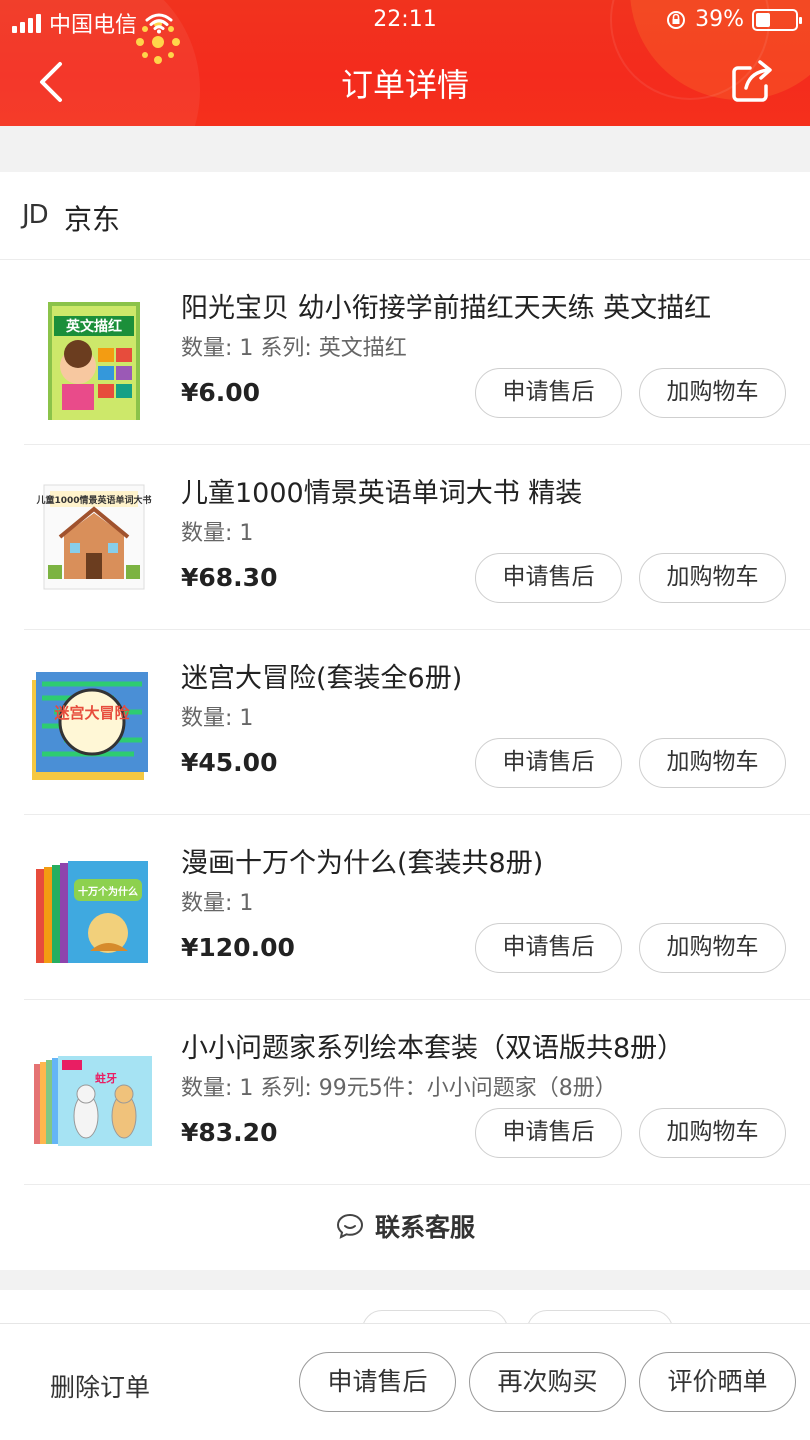  Describe the element at coordinates (92, 352) in the screenshot. I see `product-thumbnail: 英文描红` at that location.